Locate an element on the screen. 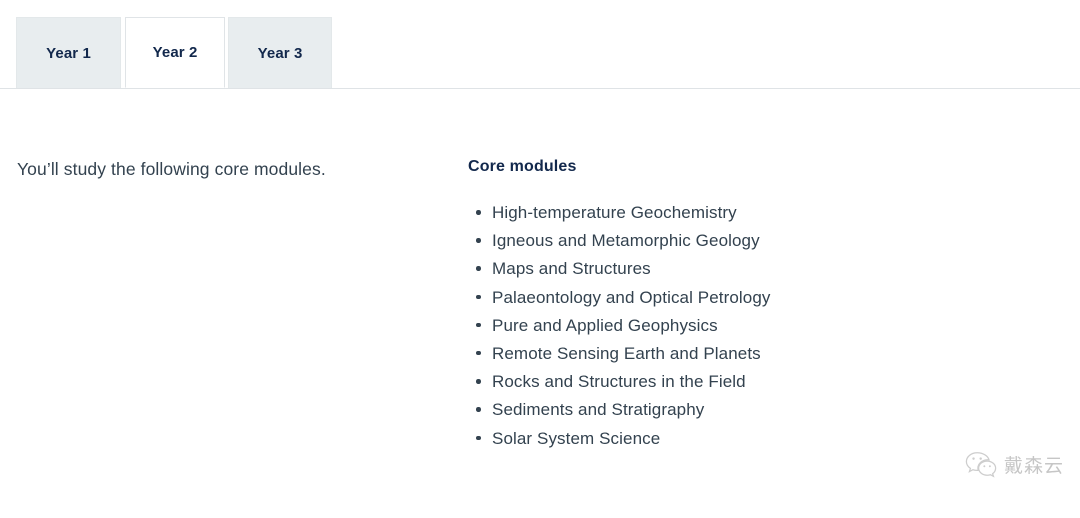 The width and height of the screenshot is (1080, 518). list-item: Sediments and Stratigraphy is located at coordinates (728, 409).